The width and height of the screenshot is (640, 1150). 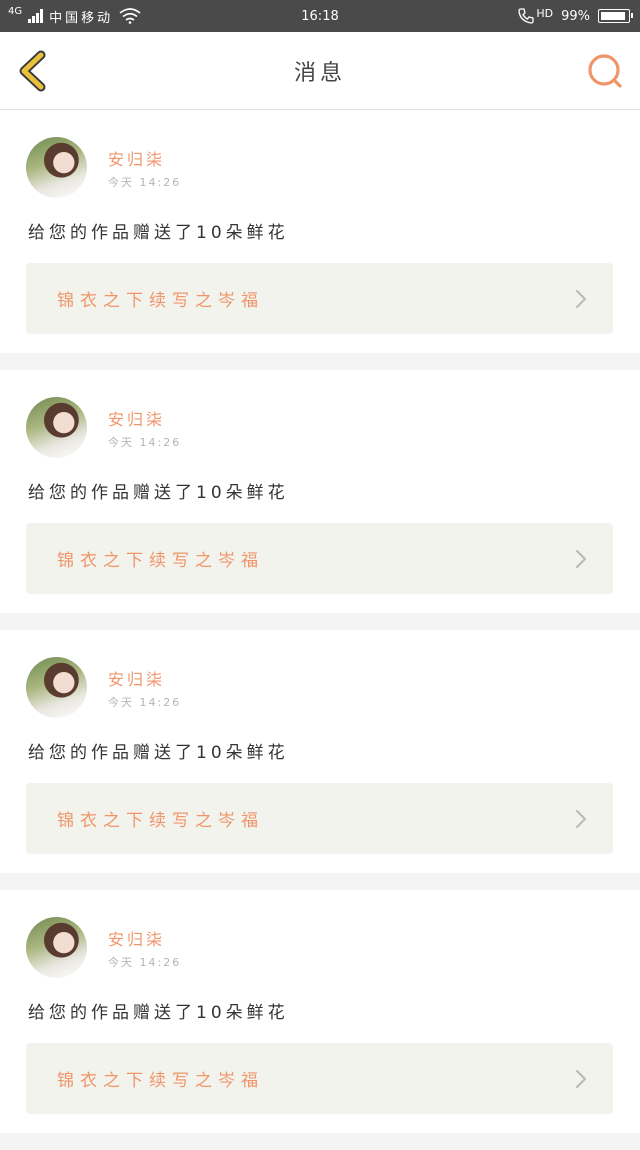 I want to click on status-time: 16:18, so click(x=320, y=16).